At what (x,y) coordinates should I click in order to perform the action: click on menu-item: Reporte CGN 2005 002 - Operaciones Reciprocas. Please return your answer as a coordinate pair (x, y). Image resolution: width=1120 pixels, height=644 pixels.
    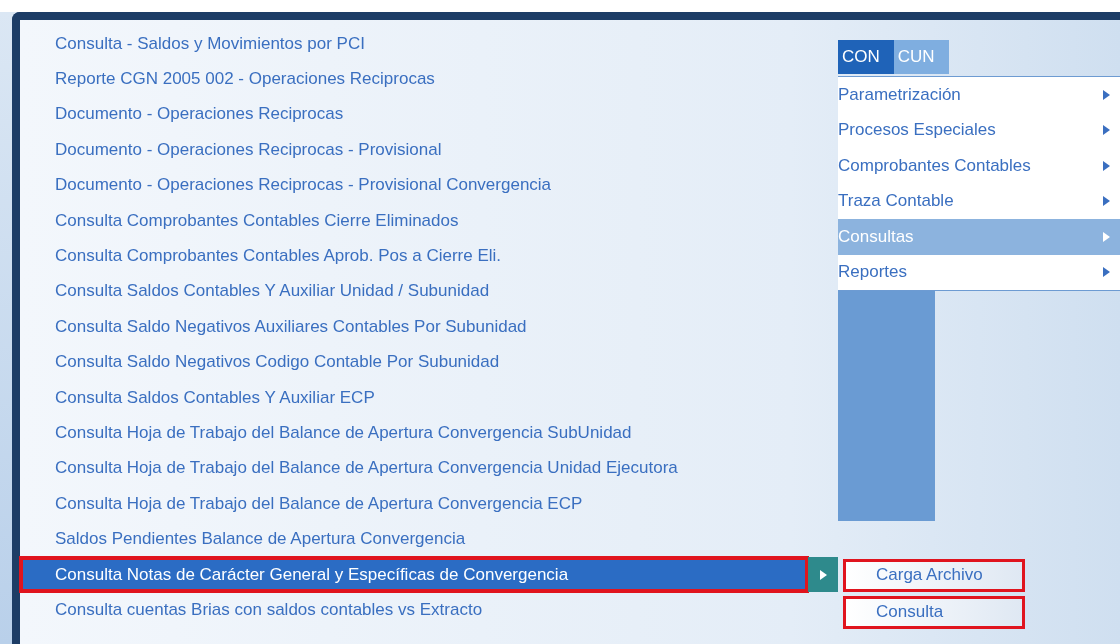
    Looking at the image, I should click on (414, 79).